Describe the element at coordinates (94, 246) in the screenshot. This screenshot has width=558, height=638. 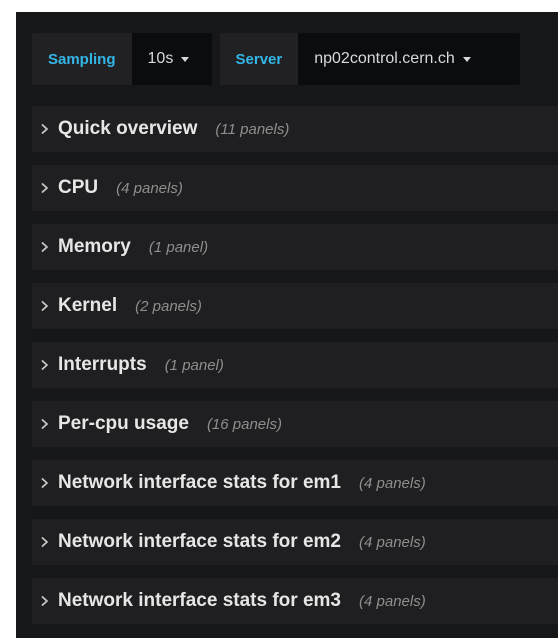
I see `row-title: Memory` at that location.